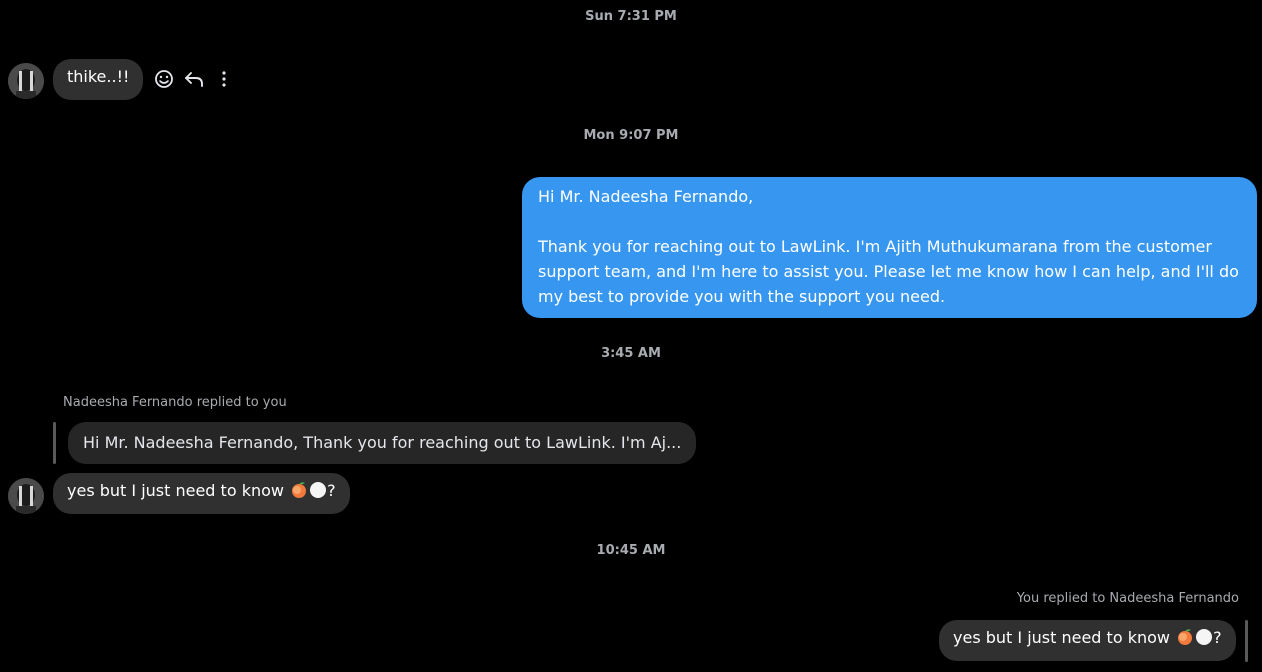 The image size is (1262, 672). What do you see at coordinates (1127, 598) in the screenshot?
I see `reply-context-label: You replied to Nadeesha Fernando` at bounding box center [1127, 598].